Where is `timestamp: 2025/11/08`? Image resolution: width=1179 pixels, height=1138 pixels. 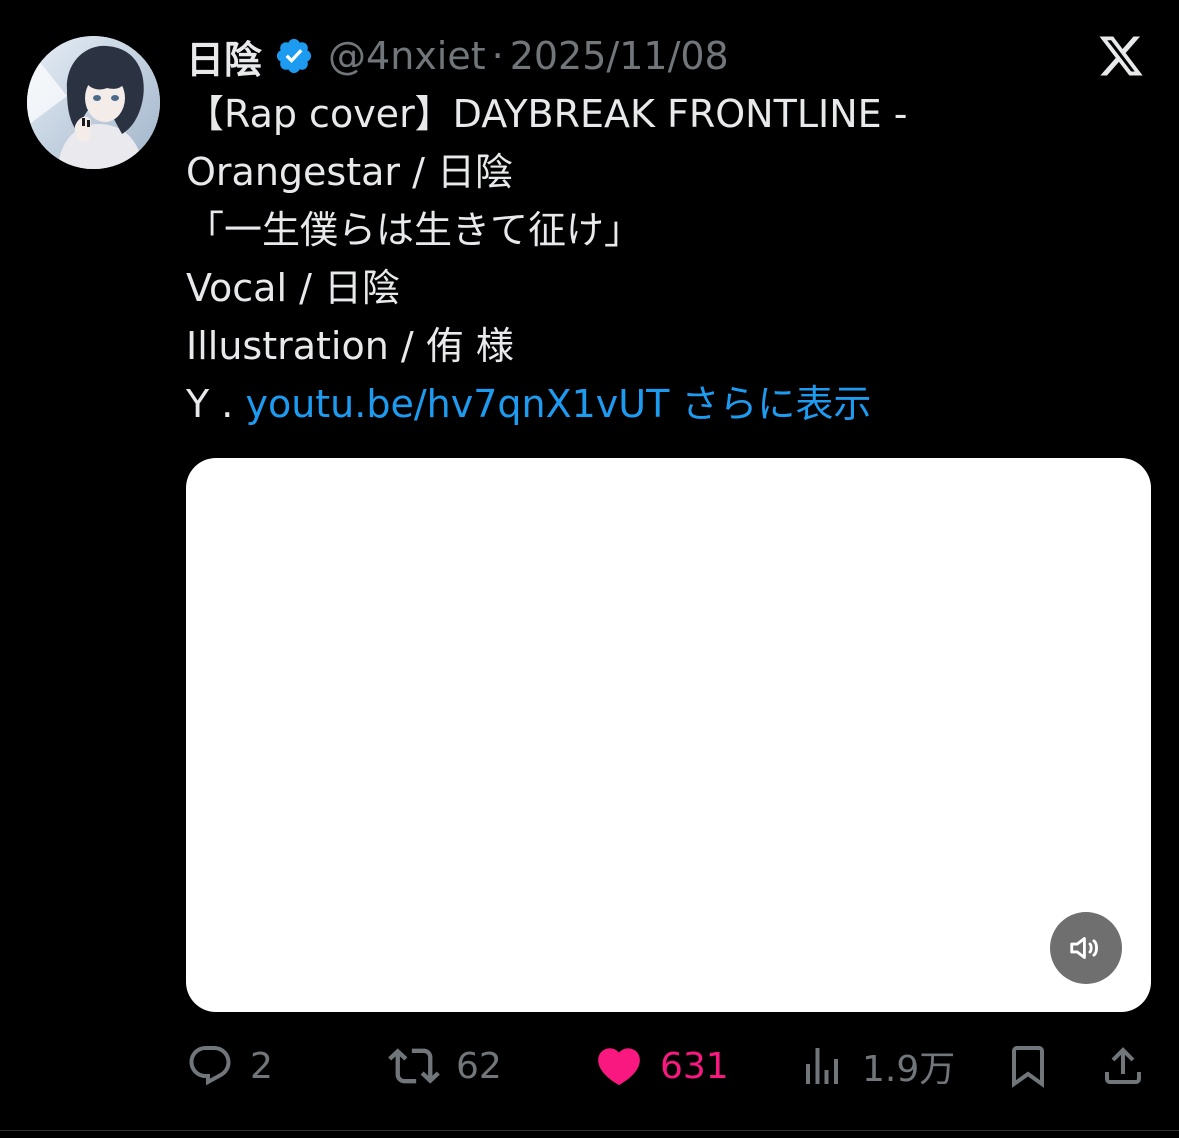 timestamp: 2025/11/08 is located at coordinates (619, 56).